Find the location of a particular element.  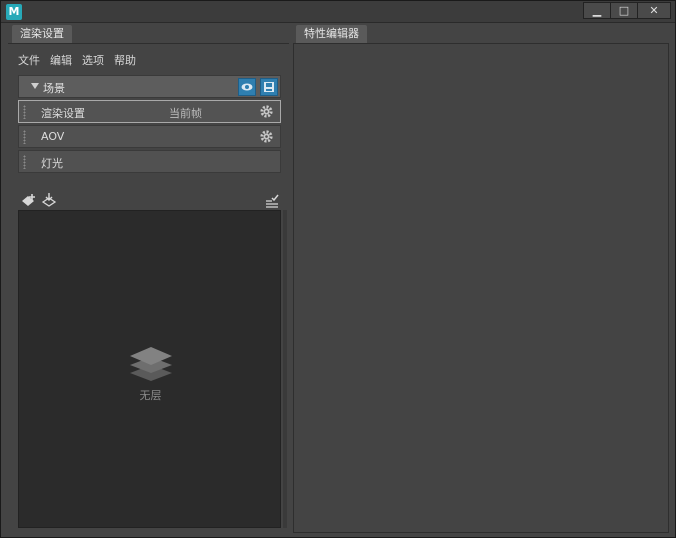

app-logo-icon: M is located at coordinates (14, 12).